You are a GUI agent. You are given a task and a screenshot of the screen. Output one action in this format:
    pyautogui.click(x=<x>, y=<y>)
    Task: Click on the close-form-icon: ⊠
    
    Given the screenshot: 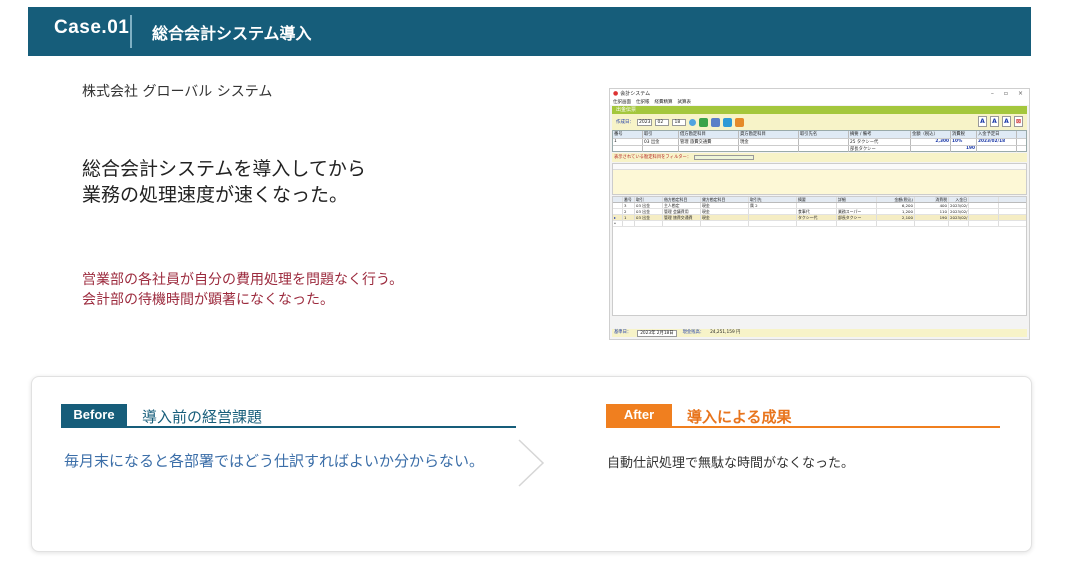 What is the action you would take?
    pyautogui.click(x=1018, y=121)
    